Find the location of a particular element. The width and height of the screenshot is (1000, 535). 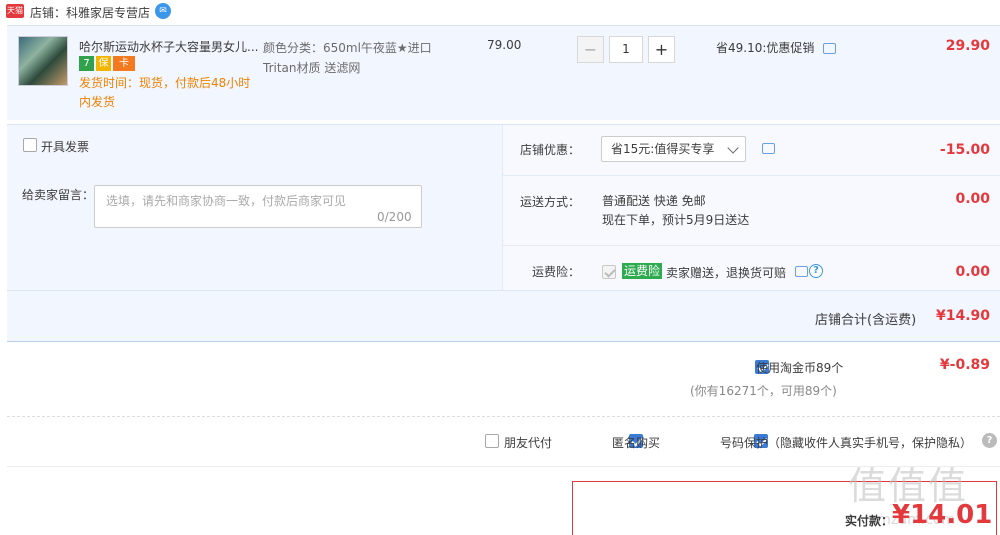

product-thumbnail is located at coordinates (43, 61).